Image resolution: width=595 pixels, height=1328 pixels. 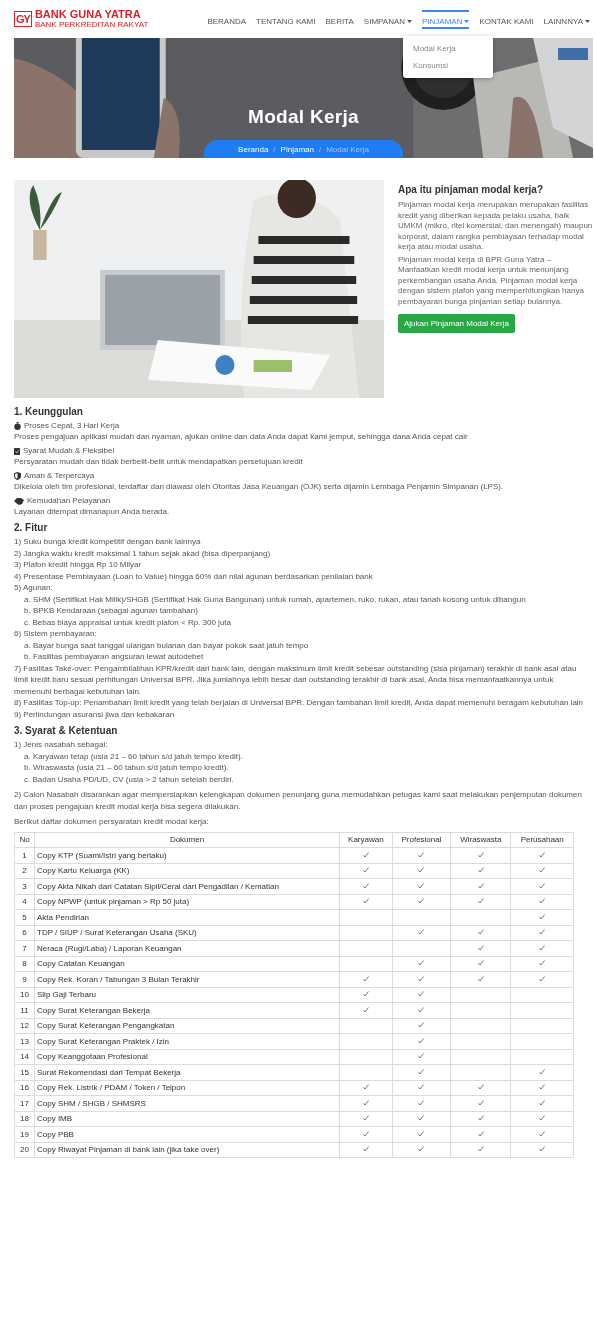 I want to click on section-heading: 2. Fitur, so click(x=31, y=527).